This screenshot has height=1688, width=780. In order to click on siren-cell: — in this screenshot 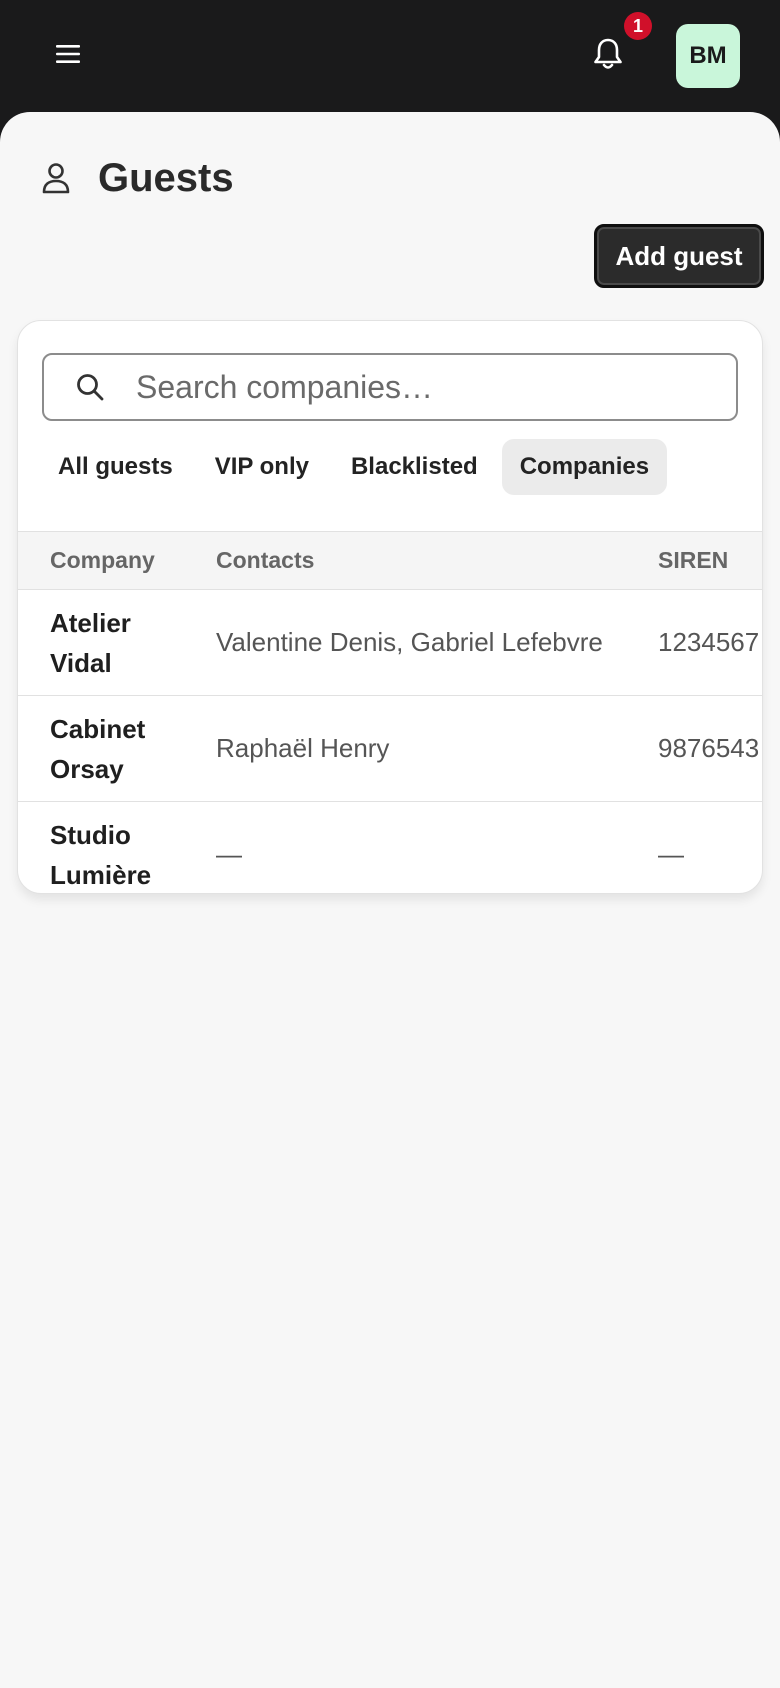, I will do `click(671, 854)`.